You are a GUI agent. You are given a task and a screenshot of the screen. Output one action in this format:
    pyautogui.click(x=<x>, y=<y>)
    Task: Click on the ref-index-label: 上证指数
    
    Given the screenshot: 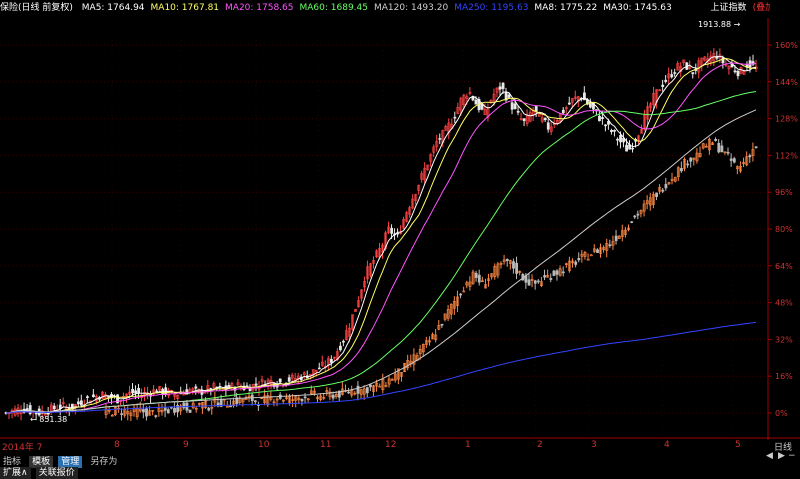 What is the action you would take?
    pyautogui.click(x=729, y=8)
    